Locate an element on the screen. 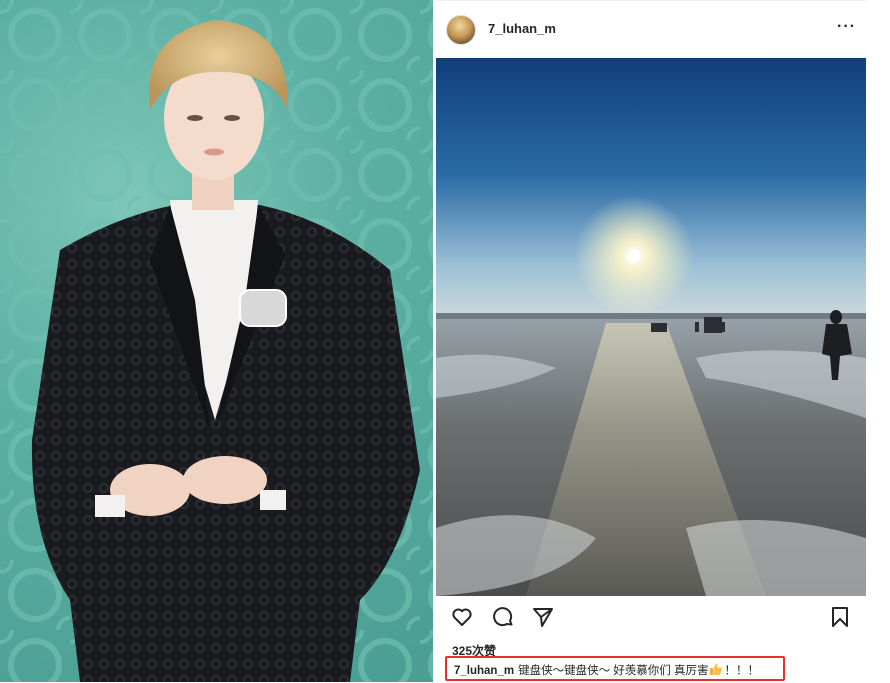  post-header: 7_luhan_m ··· is located at coordinates (651, 29).